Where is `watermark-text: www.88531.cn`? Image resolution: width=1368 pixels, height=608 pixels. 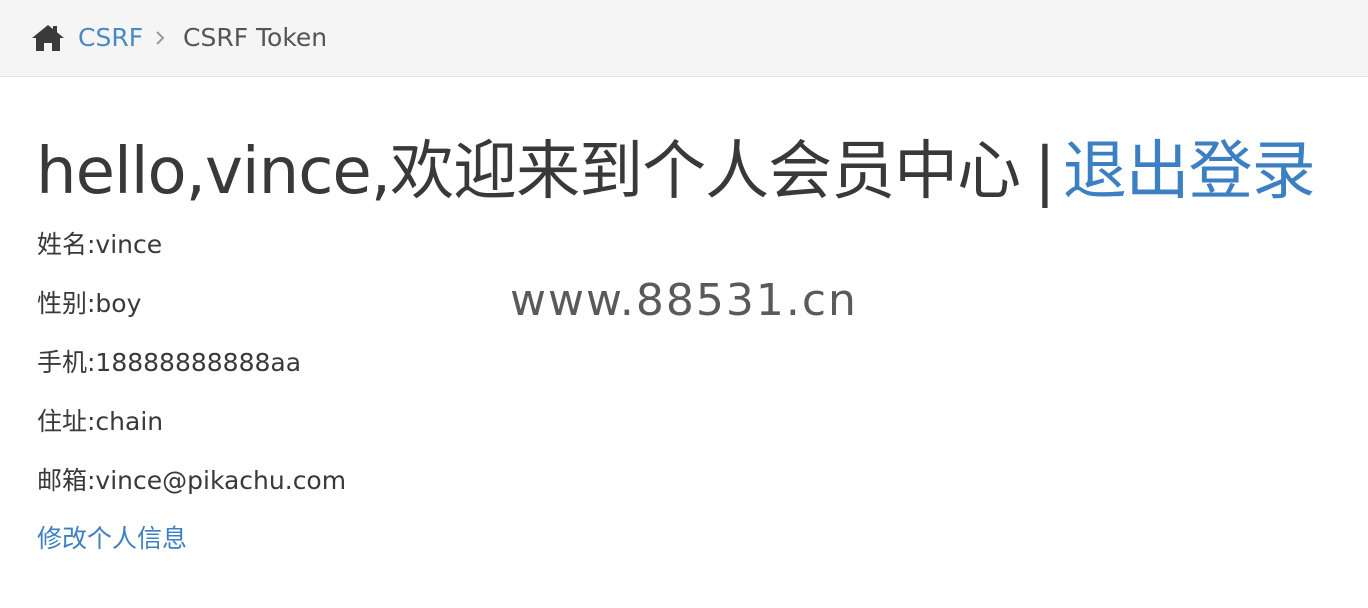
watermark-text: www.88531.cn is located at coordinates (684, 300).